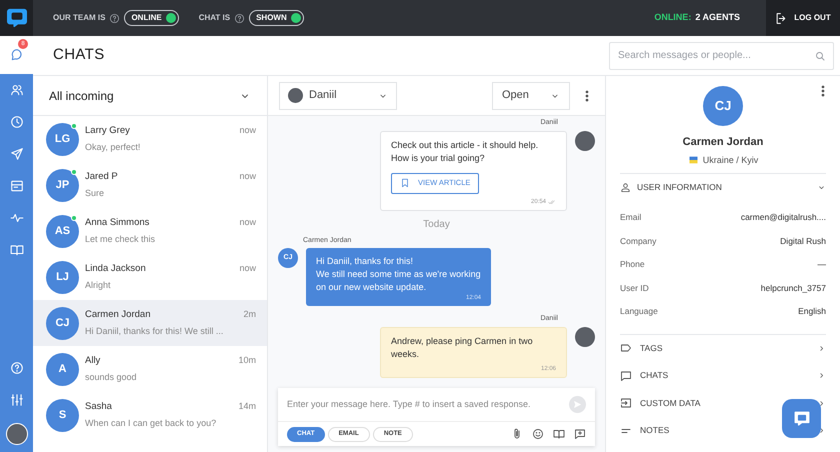  What do you see at coordinates (150, 139) in the screenshot?
I see `chat-list-item: LG Larry Grey now Okay, perfect!` at bounding box center [150, 139].